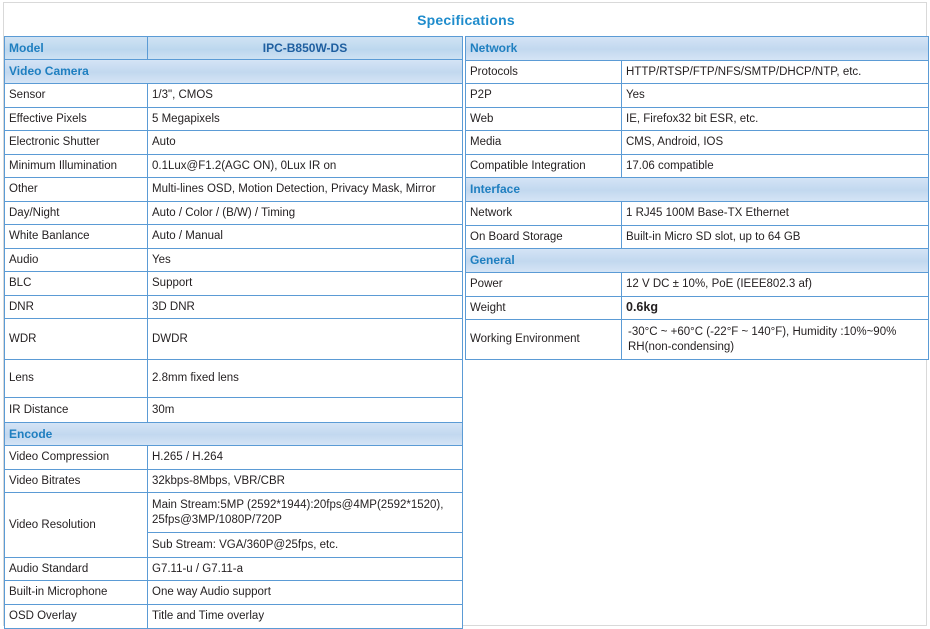 Image resolution: width=930 pixels, height=629 pixels. What do you see at coordinates (305, 48) in the screenshot?
I see `model-value: IPC-B850W-DS` at bounding box center [305, 48].